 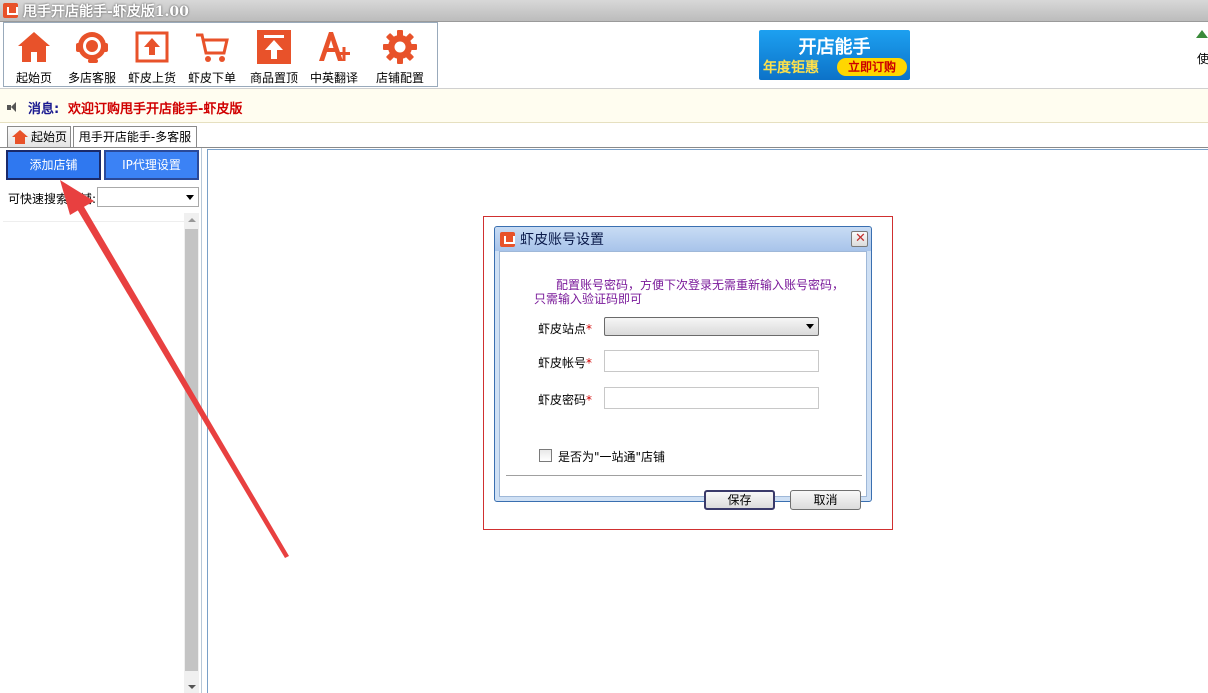 I want to click on tab-label: 起始页, so click(x=49, y=137).